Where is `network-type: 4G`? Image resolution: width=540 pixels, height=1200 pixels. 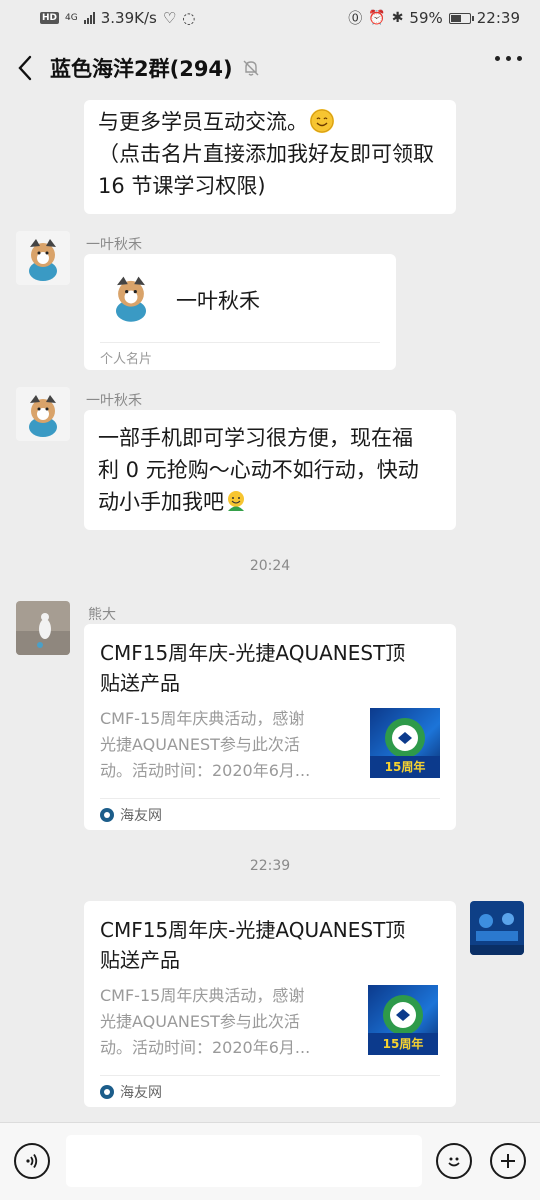
network-type: 4G is located at coordinates (71, 18).